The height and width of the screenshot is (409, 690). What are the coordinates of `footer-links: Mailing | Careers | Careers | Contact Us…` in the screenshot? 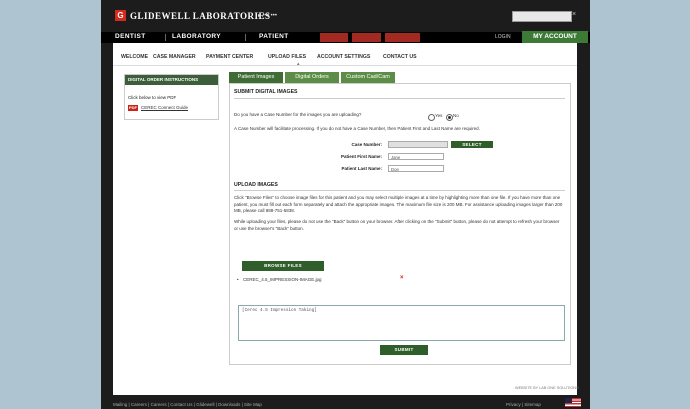 It's located at (187, 404).